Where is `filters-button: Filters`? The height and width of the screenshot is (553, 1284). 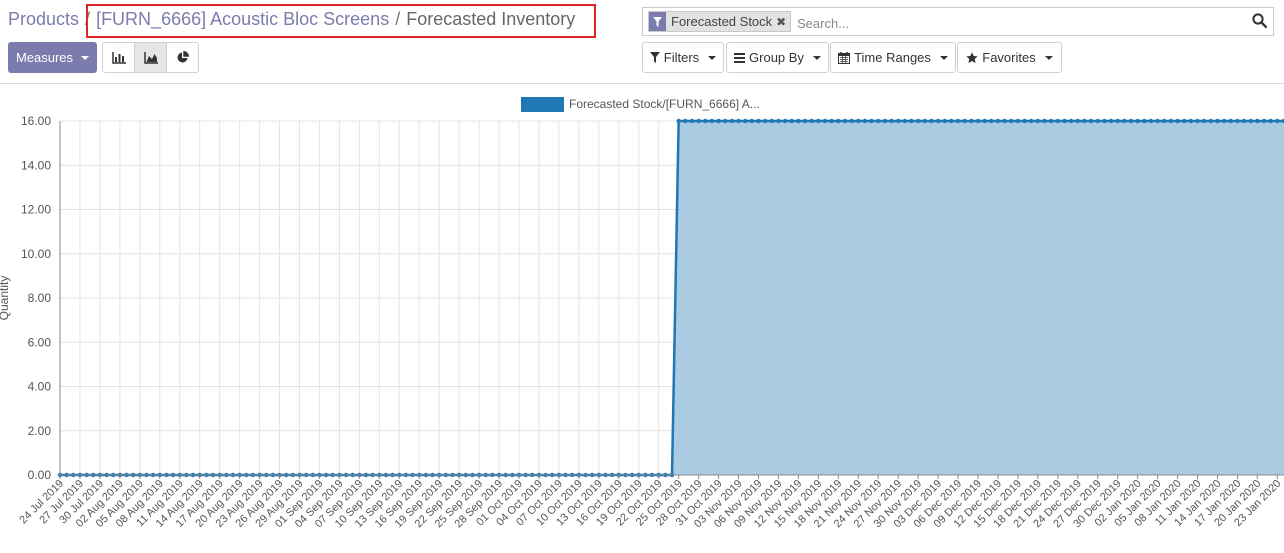
filters-button: Filters is located at coordinates (683, 57).